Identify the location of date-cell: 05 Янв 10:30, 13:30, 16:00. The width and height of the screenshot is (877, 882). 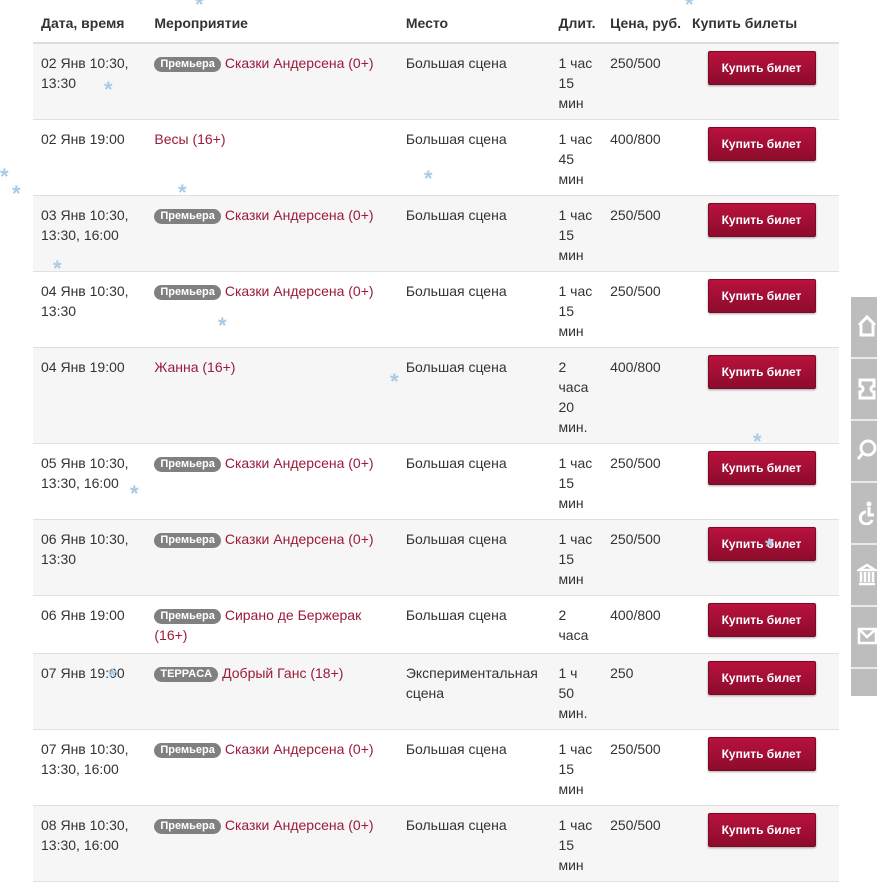
(90, 481).